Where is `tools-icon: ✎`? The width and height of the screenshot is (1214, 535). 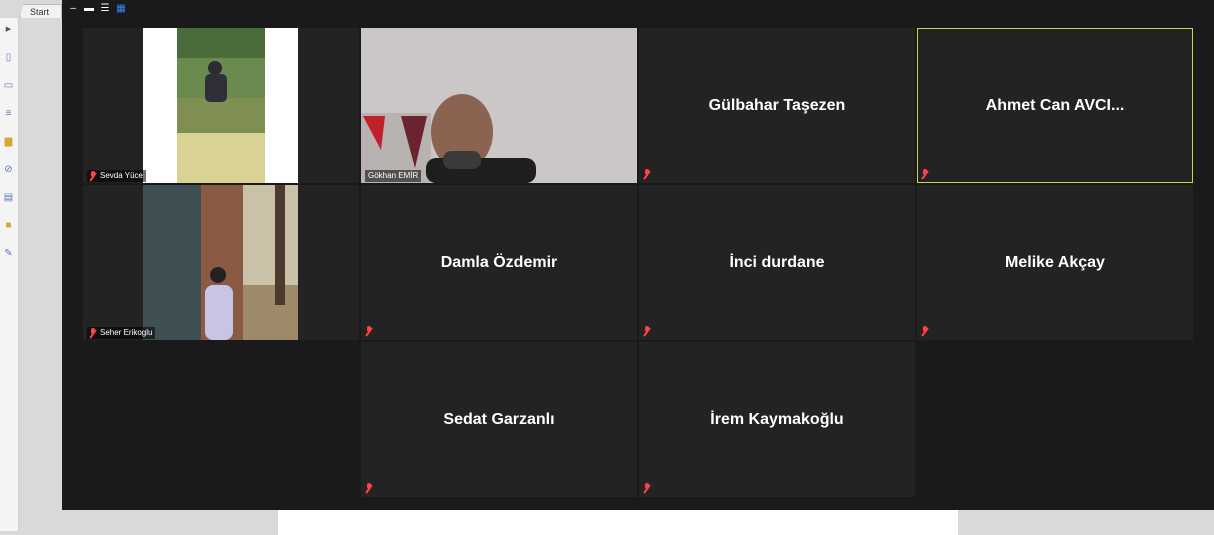 tools-icon: ✎ is located at coordinates (8, 253).